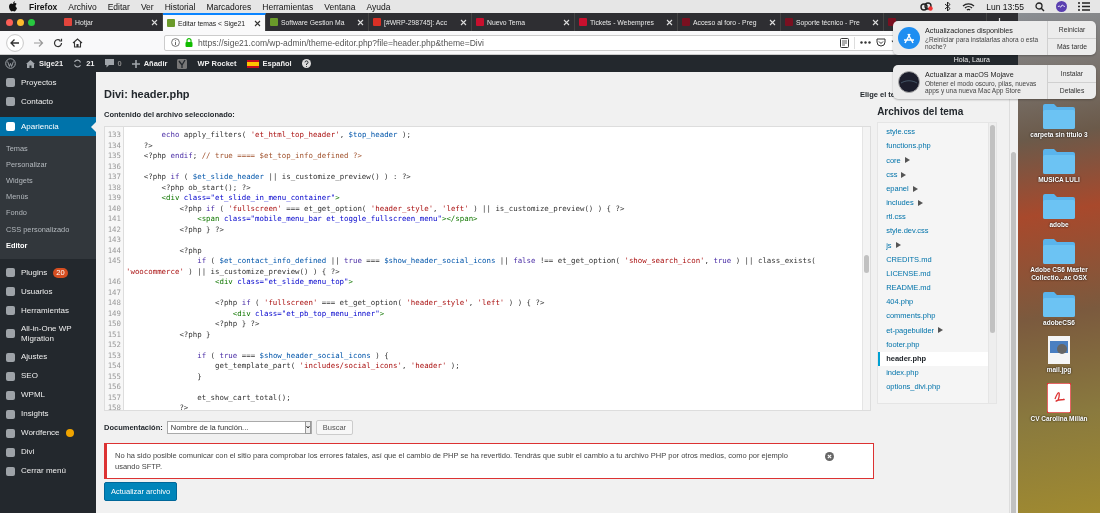  What do you see at coordinates (48, 452) in the screenshot?
I see `sidebar-item: Divi` at bounding box center [48, 452].